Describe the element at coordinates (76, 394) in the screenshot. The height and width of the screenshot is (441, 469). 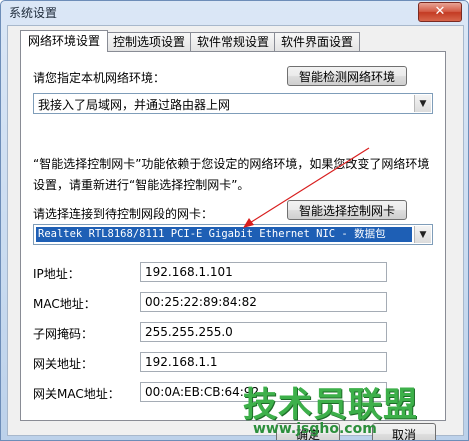
I see `gateway-mac-label: 网关MAC地址：` at that location.